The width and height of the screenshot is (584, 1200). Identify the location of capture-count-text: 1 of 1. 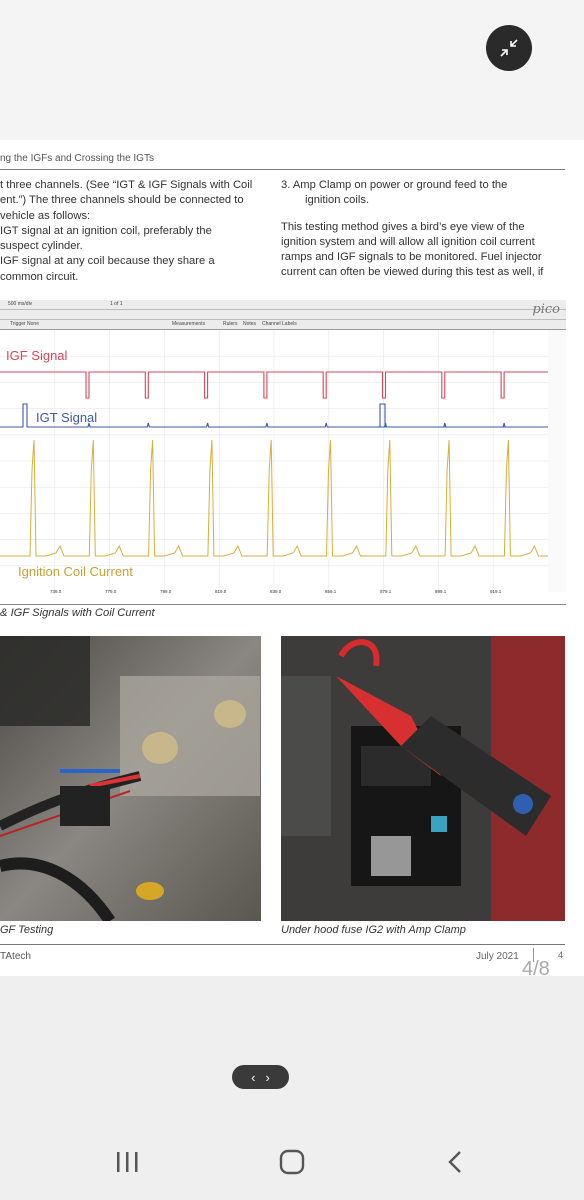
(116, 304).